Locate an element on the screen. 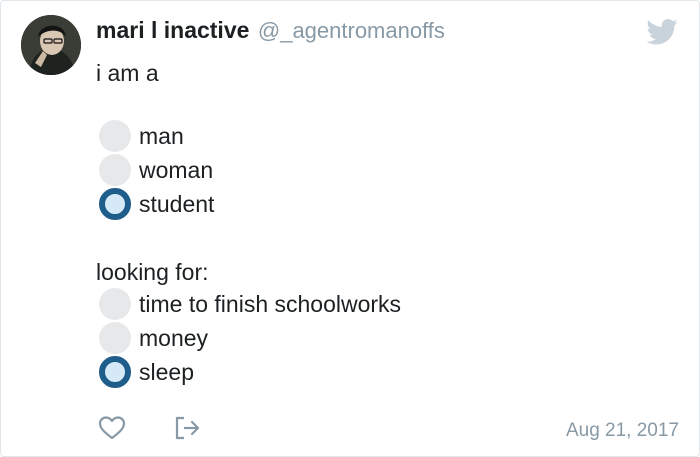 The height and width of the screenshot is (457, 700). option-label: money is located at coordinates (174, 337).